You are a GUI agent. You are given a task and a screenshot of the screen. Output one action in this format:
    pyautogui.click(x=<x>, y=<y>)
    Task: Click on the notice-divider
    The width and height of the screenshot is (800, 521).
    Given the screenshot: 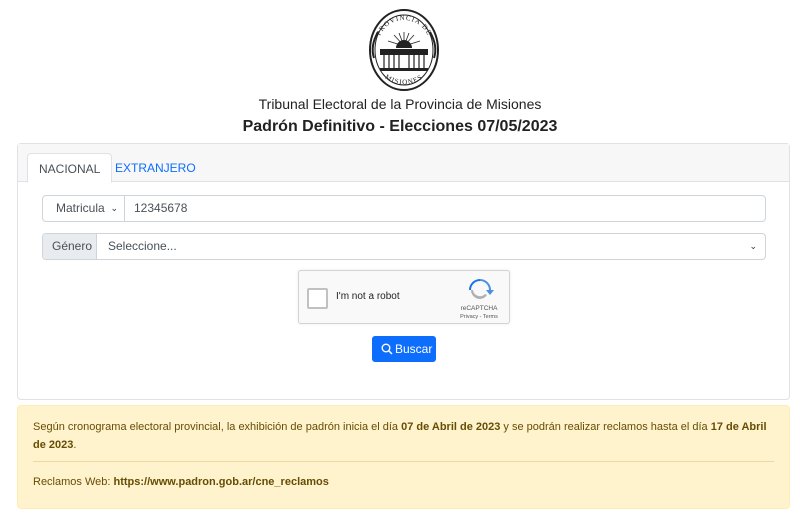 What is the action you would take?
    pyautogui.click(x=403, y=461)
    